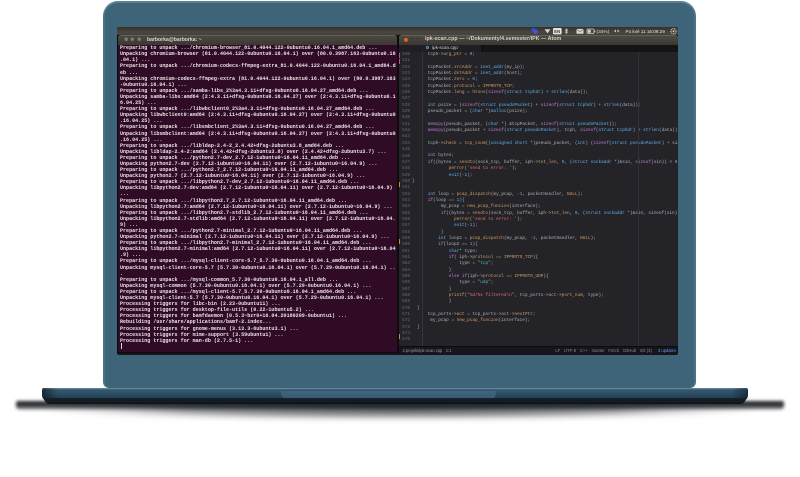  I want to click on svg-text: EN, so click(557, 31).